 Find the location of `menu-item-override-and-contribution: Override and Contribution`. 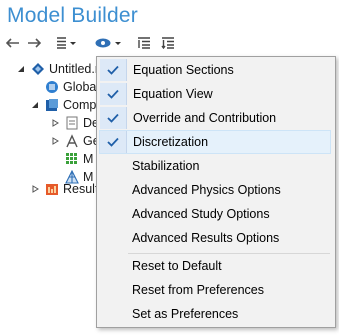

menu-item-override-and-contribution: Override and Contribution is located at coordinates (215, 118).